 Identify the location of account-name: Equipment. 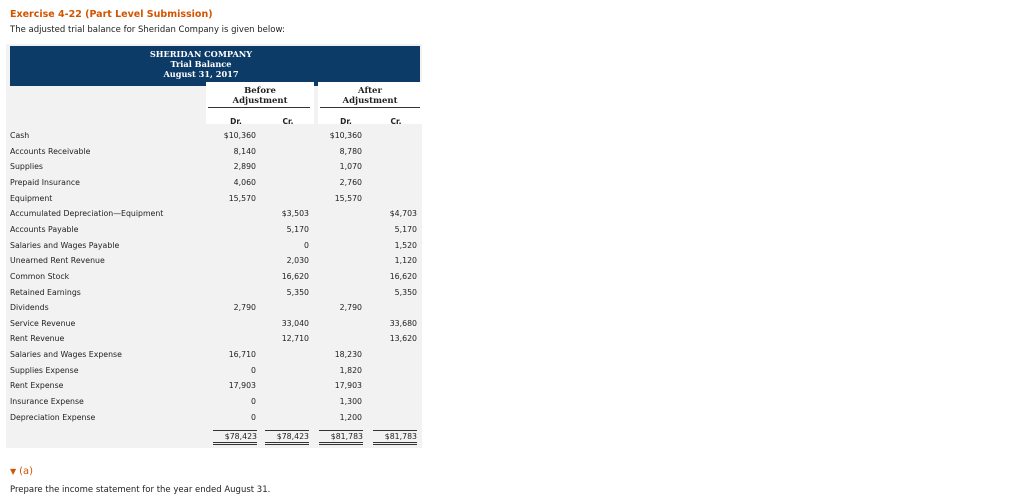
(31, 198).